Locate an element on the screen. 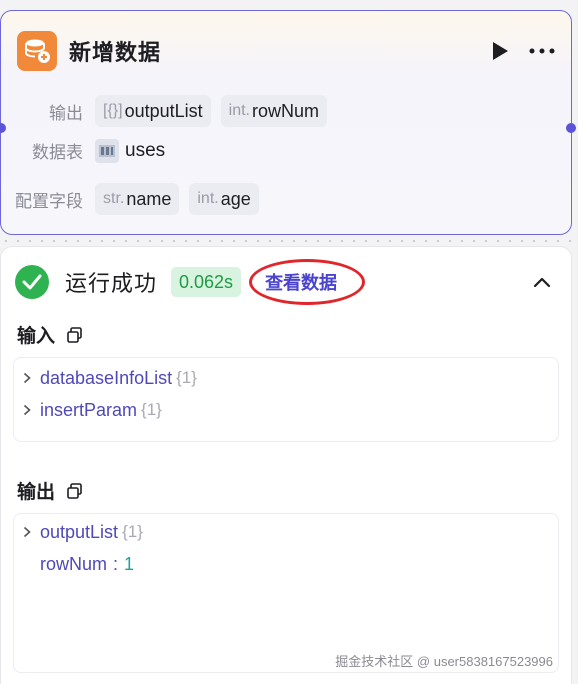 The height and width of the screenshot is (684, 578). table-icon is located at coordinates (107, 150).